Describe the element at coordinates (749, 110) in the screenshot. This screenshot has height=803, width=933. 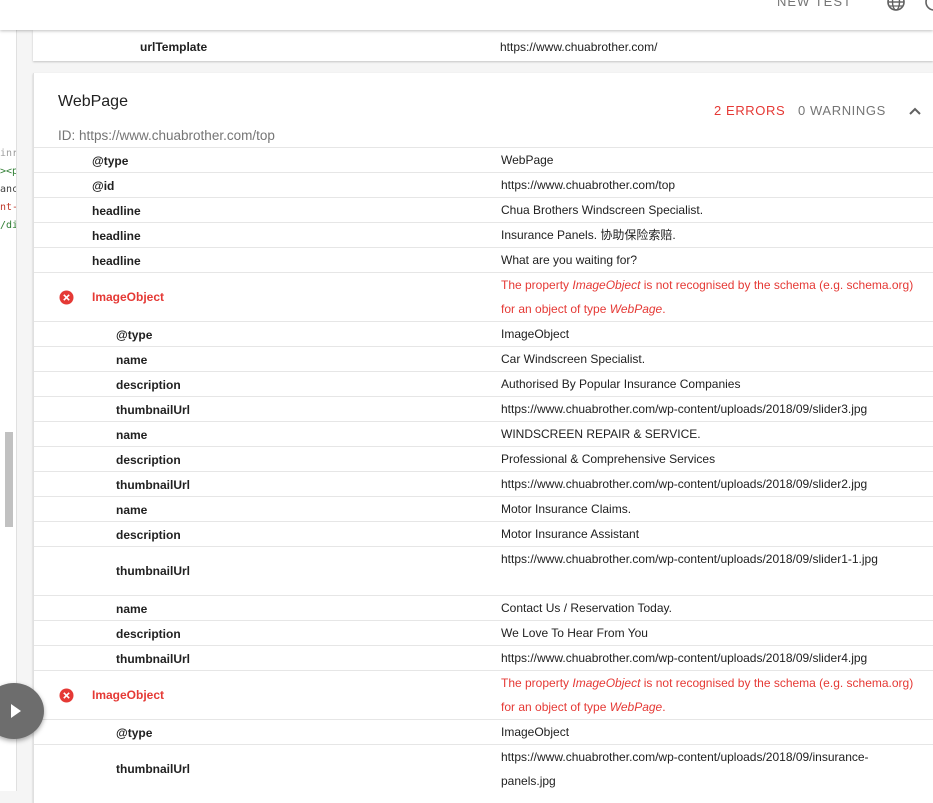
I see `errors-count: 2 ERRORS` at that location.